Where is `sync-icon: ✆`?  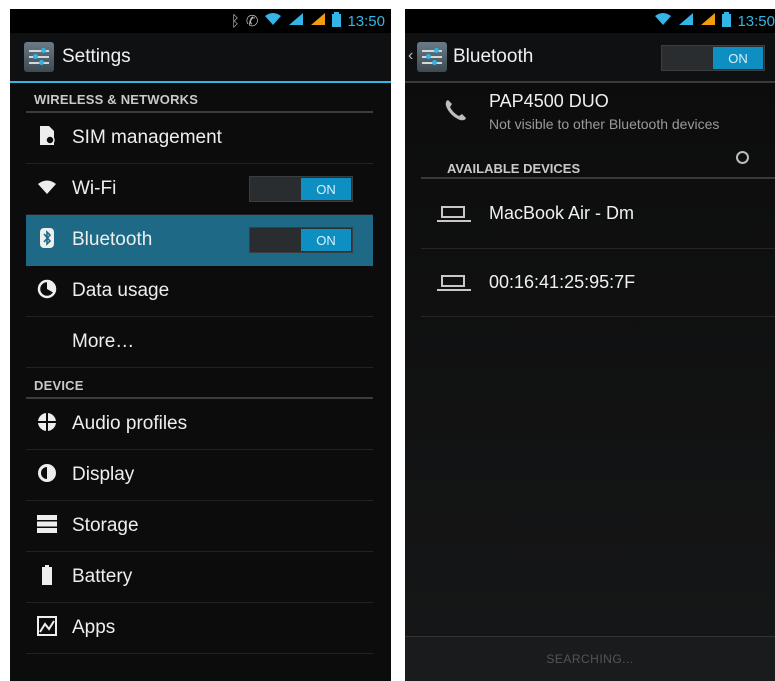 sync-icon: ✆ is located at coordinates (252, 21).